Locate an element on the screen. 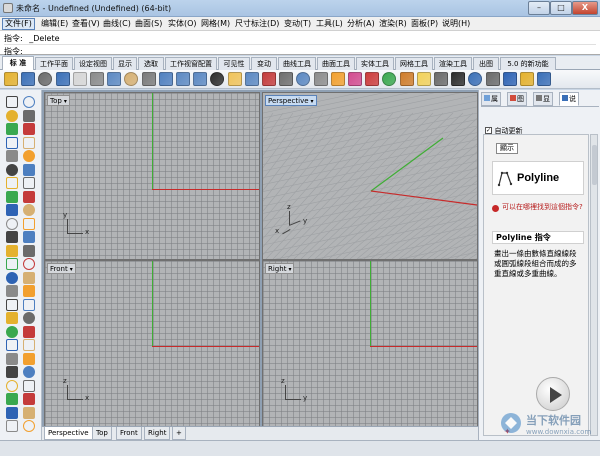 Image resolution: width=600 pixels, height=456 pixels. unlock-icon is located at coordinates (372, 79).